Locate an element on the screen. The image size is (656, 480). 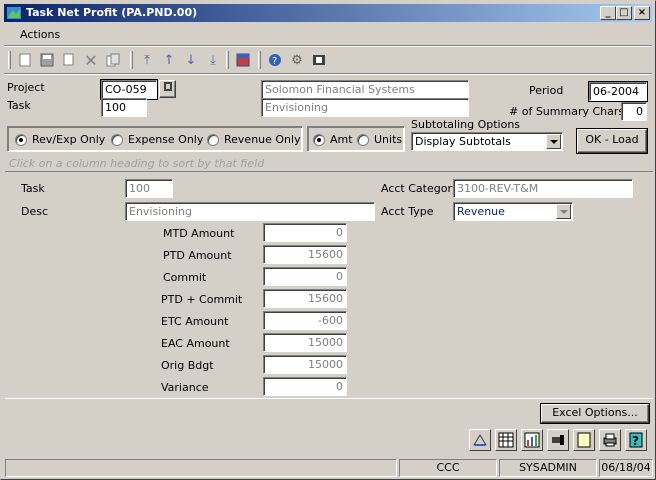
radio-revenue-label: Revenue Only is located at coordinates (262, 139).